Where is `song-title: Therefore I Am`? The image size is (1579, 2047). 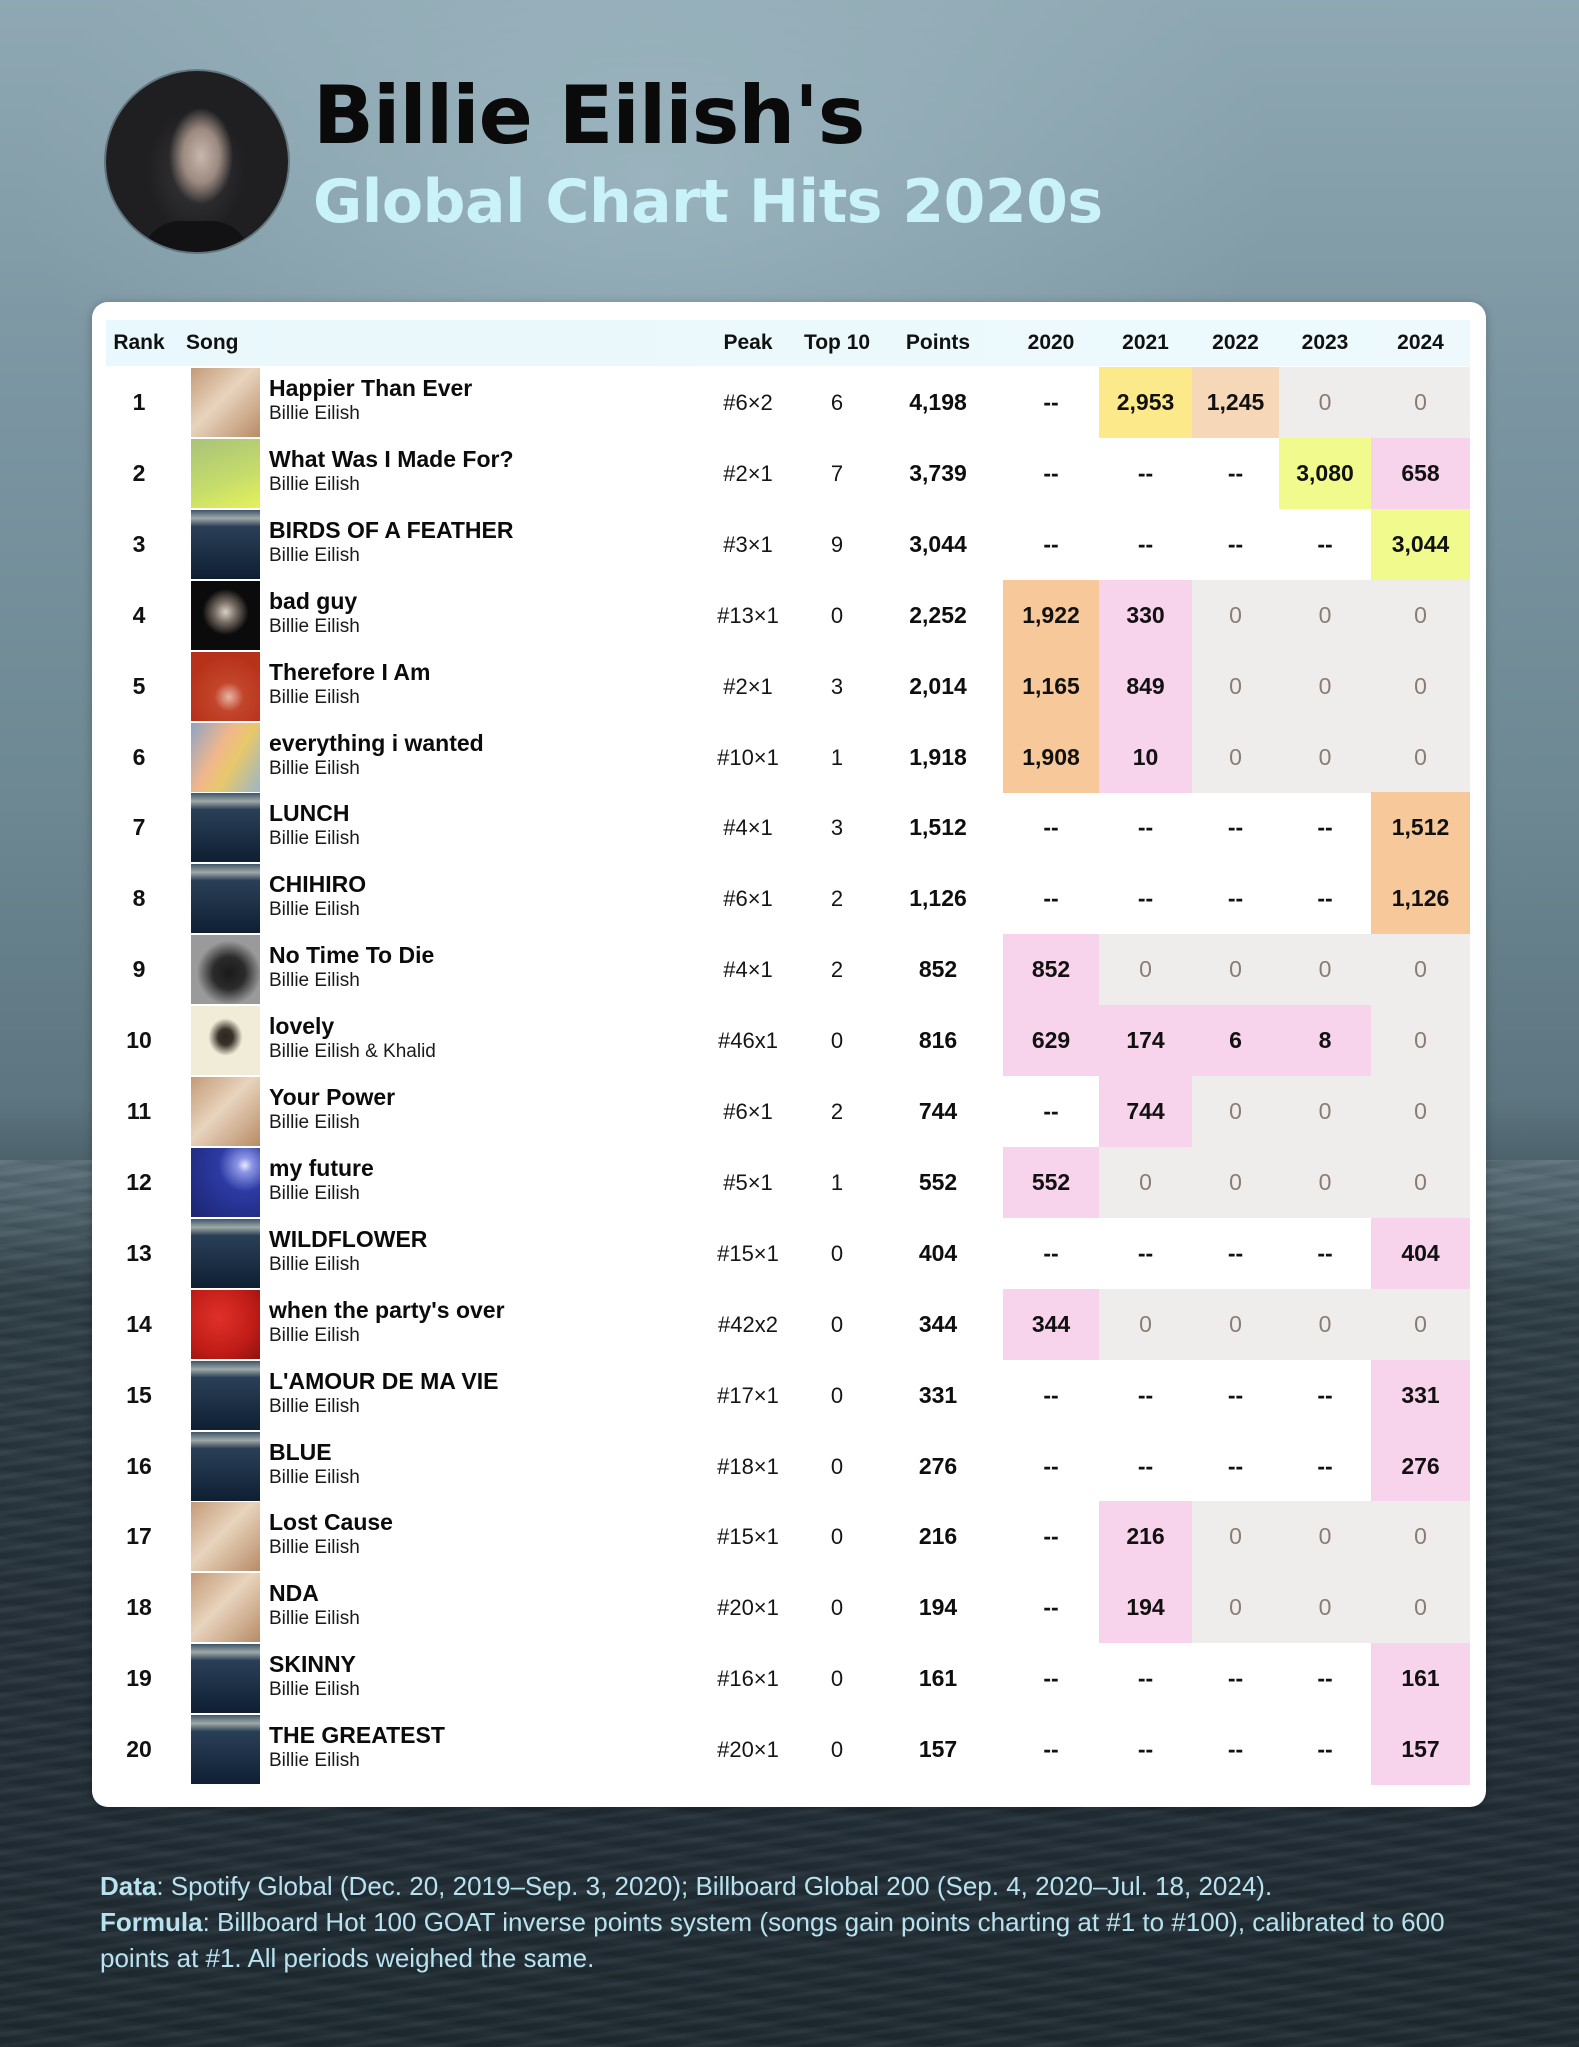
song-title: Therefore I Am is located at coordinates (350, 671).